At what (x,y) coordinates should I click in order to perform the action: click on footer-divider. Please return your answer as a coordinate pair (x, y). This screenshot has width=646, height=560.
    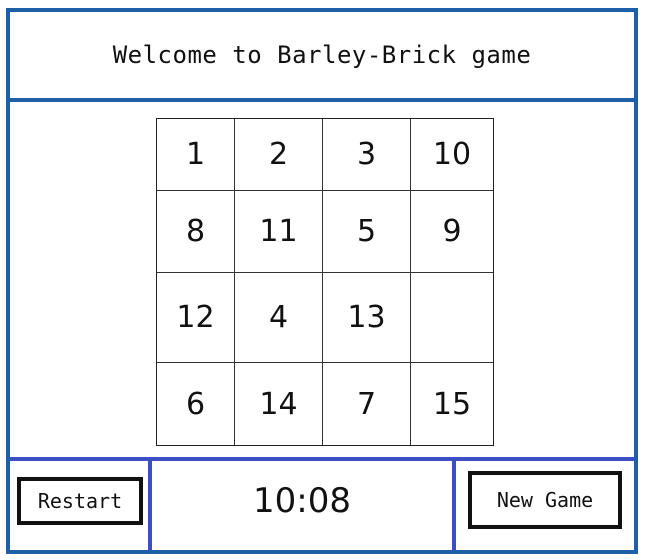
    Looking at the image, I should click on (454, 503).